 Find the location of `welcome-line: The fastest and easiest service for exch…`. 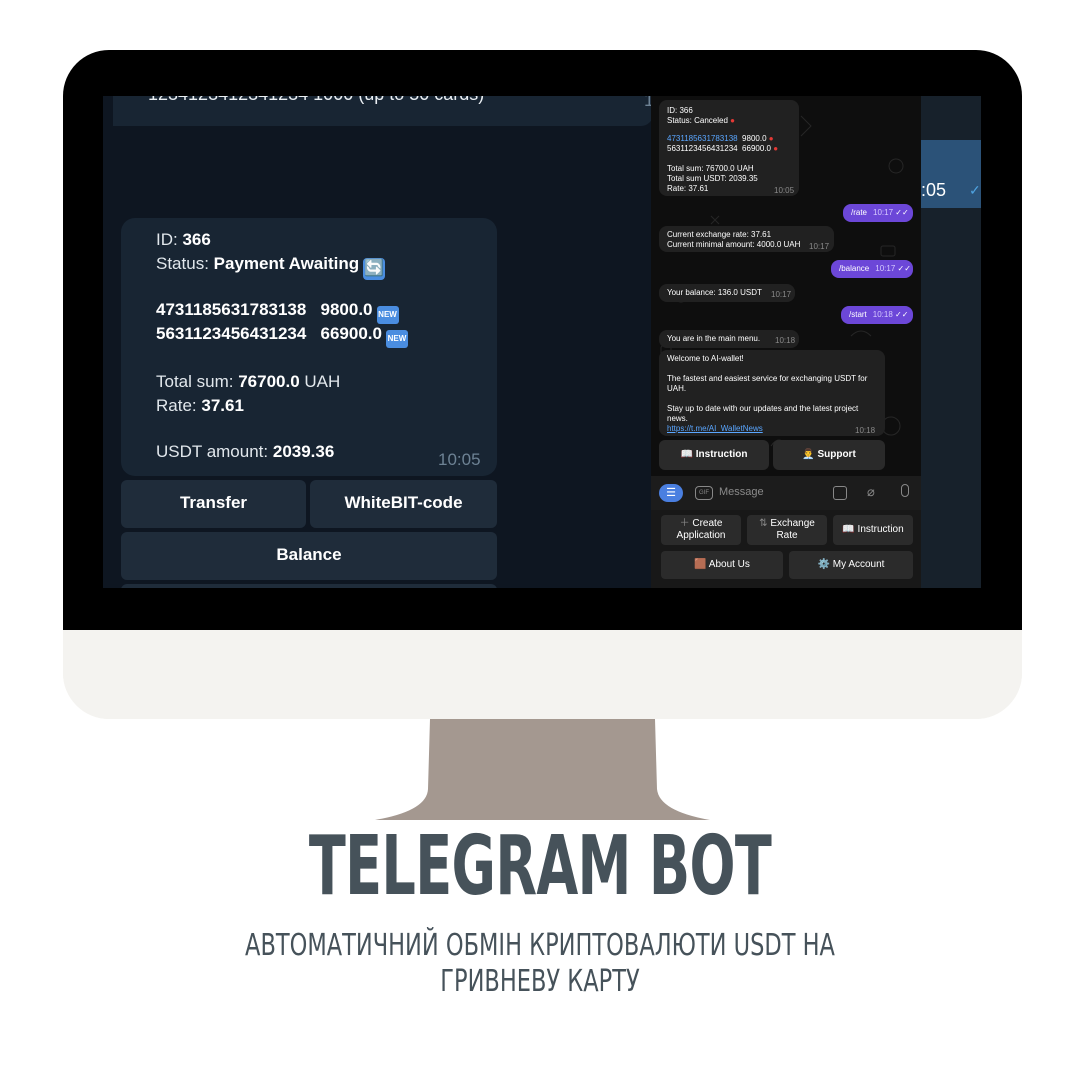

welcome-line: The fastest and easiest service for exch… is located at coordinates (767, 378).